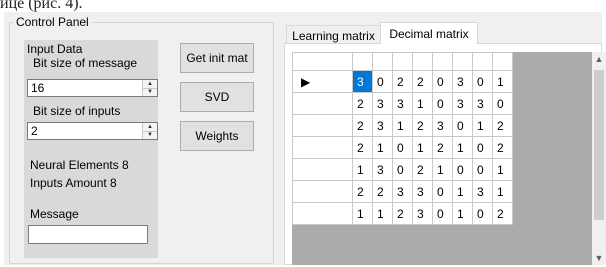 The width and height of the screenshot is (606, 267). I want to click on svd-button: SVD, so click(217, 97).